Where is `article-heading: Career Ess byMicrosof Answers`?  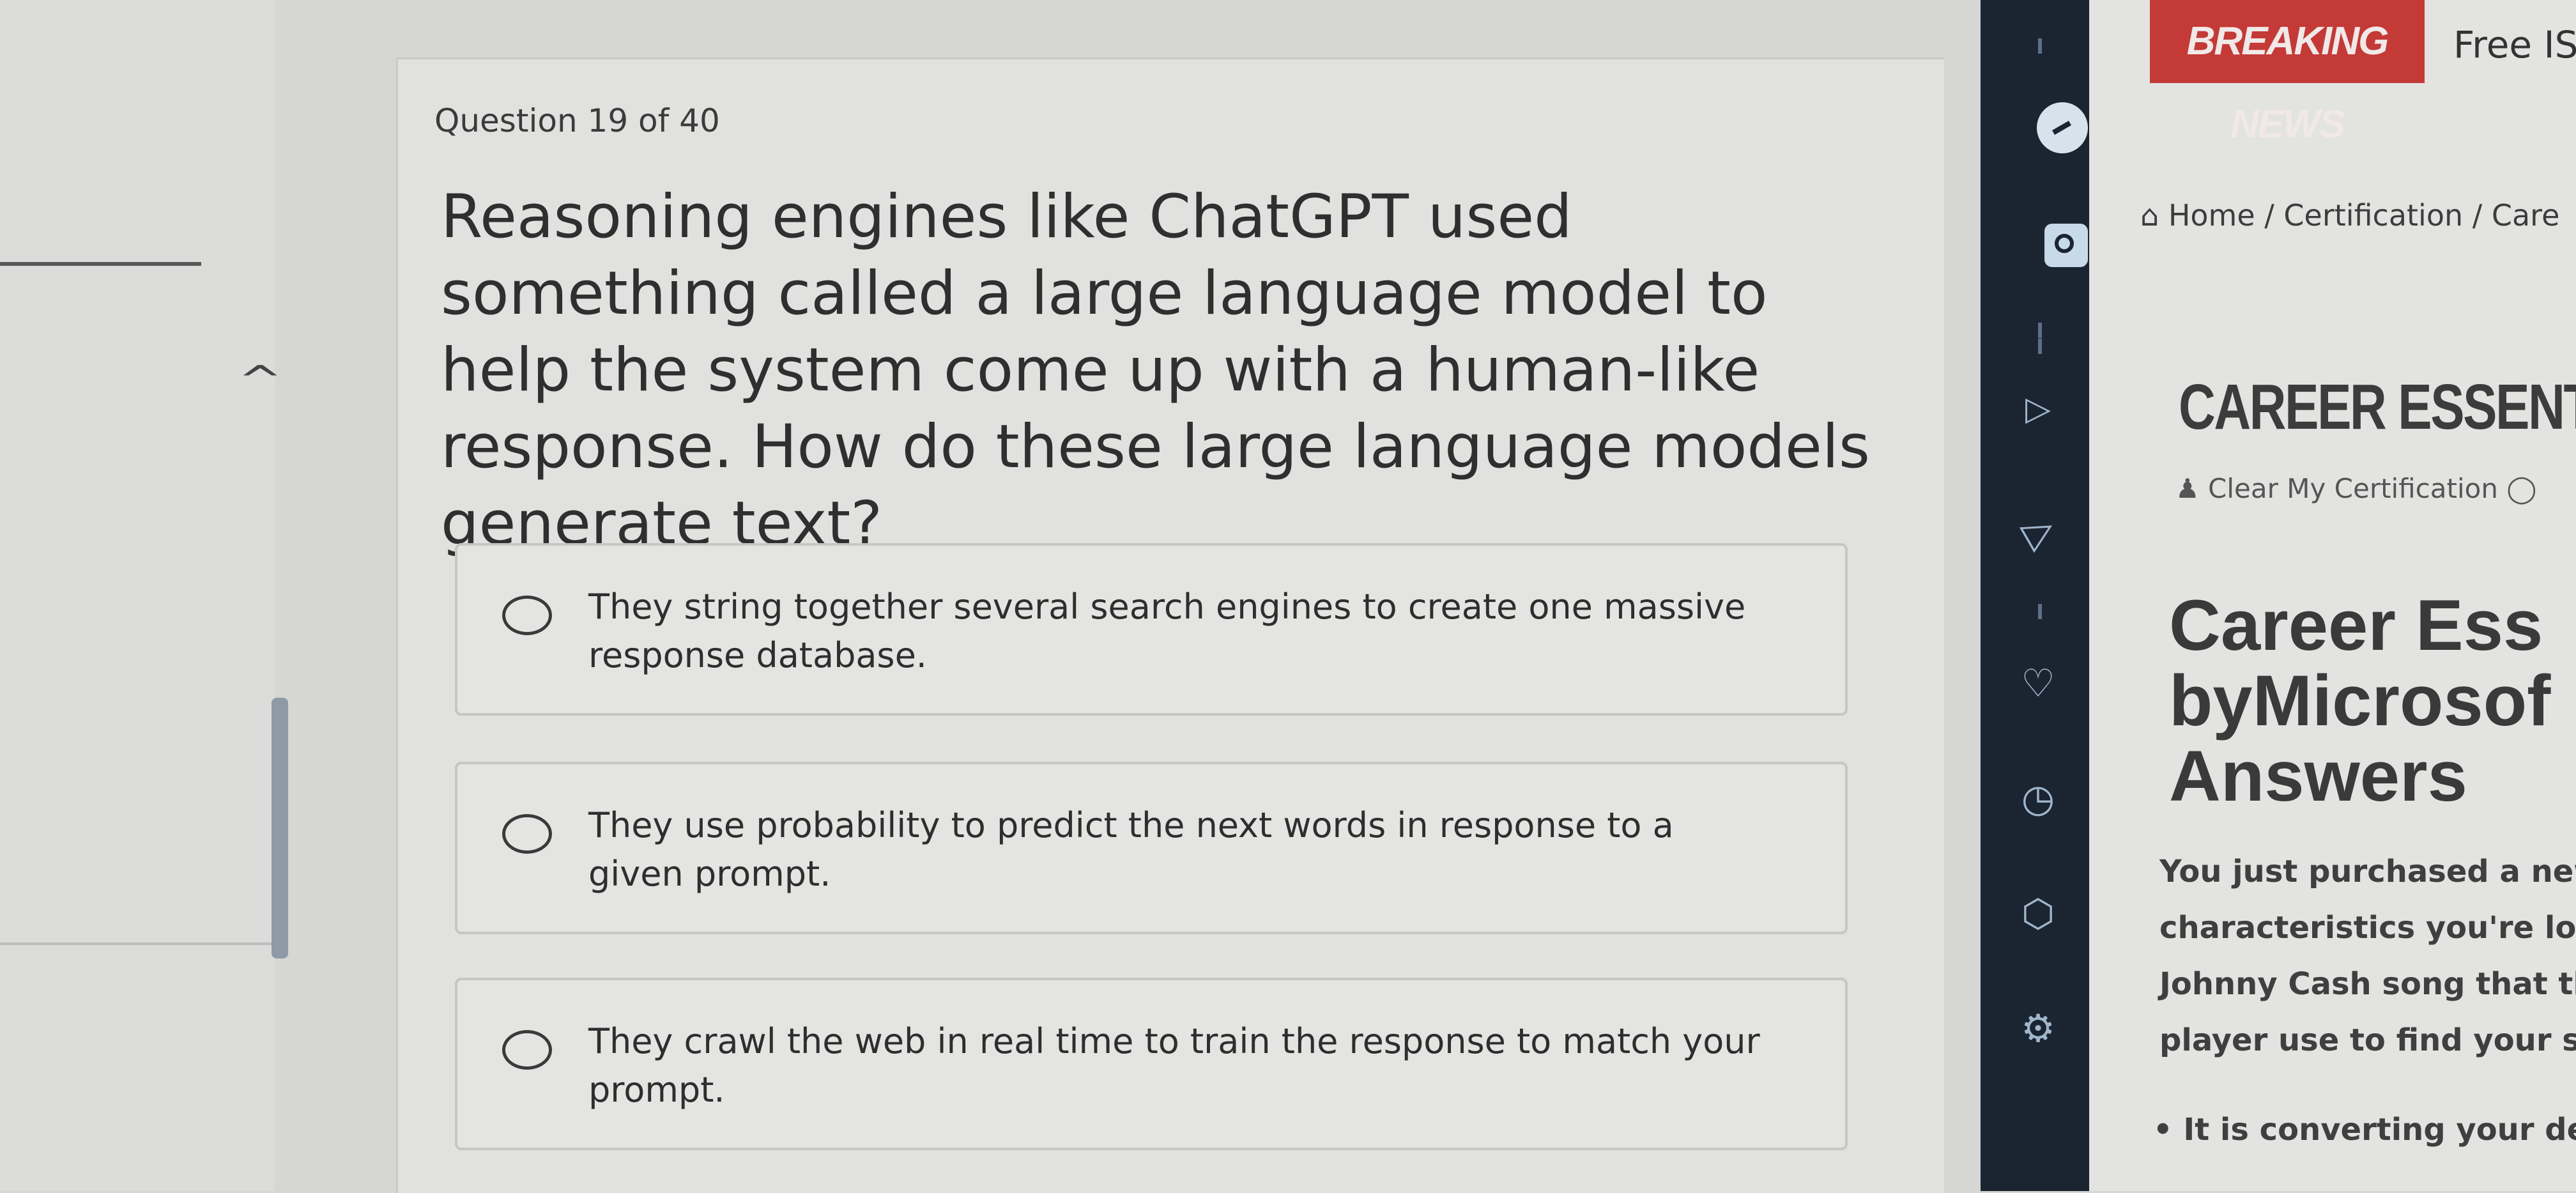
article-heading: Career Ess byMicrosof Answers is located at coordinates (2359, 701).